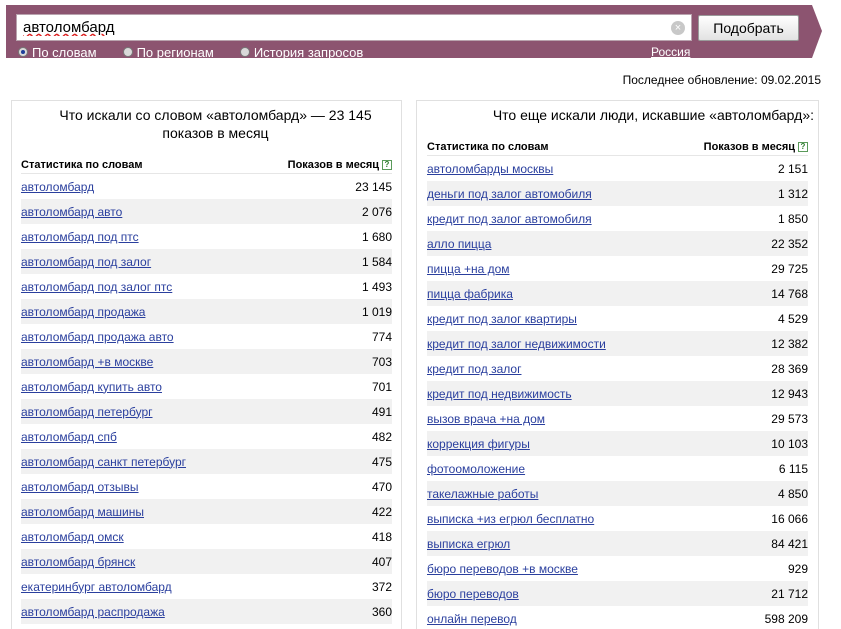 Image resolution: width=841 pixels, height=629 pixels. What do you see at coordinates (381, 611) in the screenshot?
I see `impressions-count: 360` at bounding box center [381, 611].